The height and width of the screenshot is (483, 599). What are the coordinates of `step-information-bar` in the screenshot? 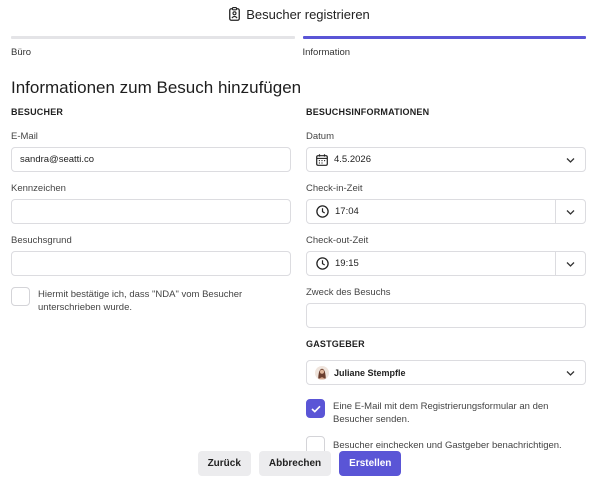 It's located at (444, 37).